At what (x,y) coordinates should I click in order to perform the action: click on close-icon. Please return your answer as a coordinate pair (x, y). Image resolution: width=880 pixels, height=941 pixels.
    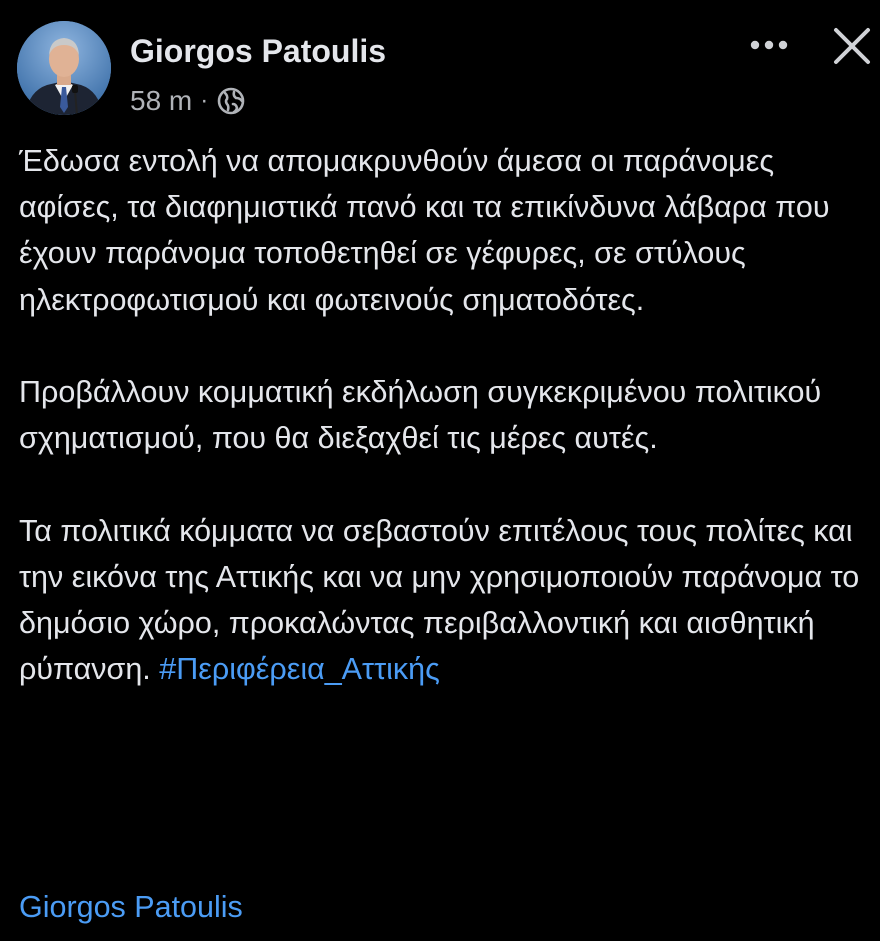
    Looking at the image, I should click on (852, 46).